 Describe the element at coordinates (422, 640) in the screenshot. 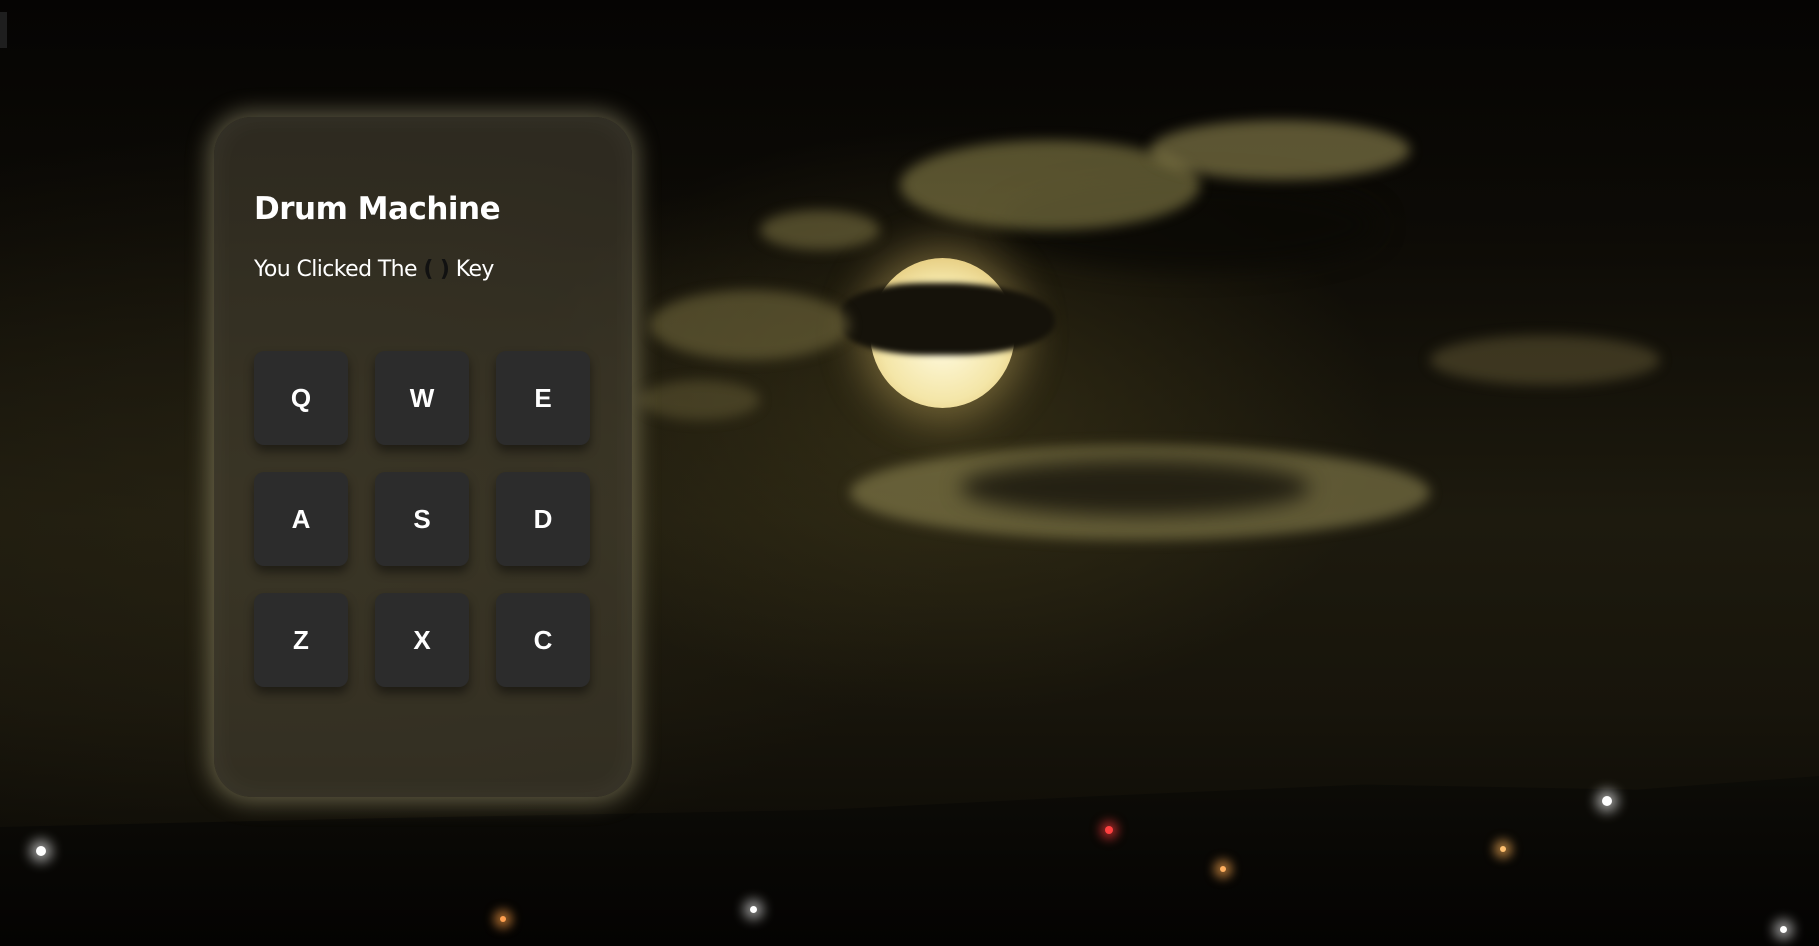

I see `drum-pad-x: X` at that location.